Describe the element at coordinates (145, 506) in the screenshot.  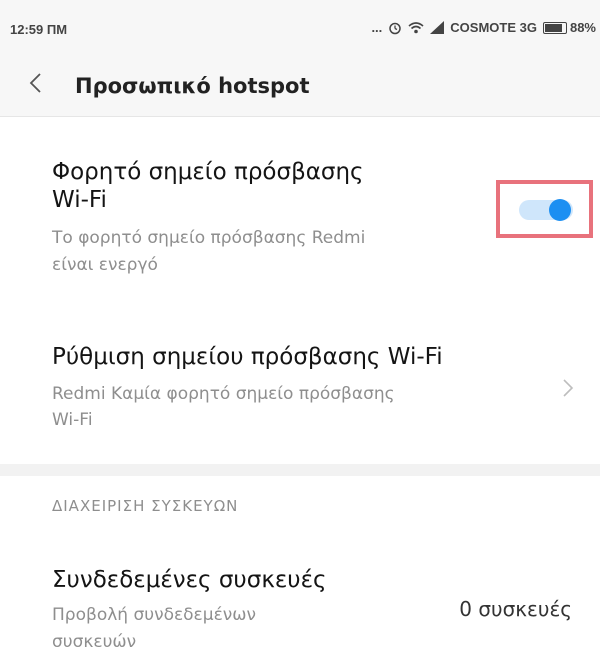
I see `section-header: ΔΙΑΧΕΙΡΙΣΗ ΣΥΣΚΕΥΩΝ` at that location.